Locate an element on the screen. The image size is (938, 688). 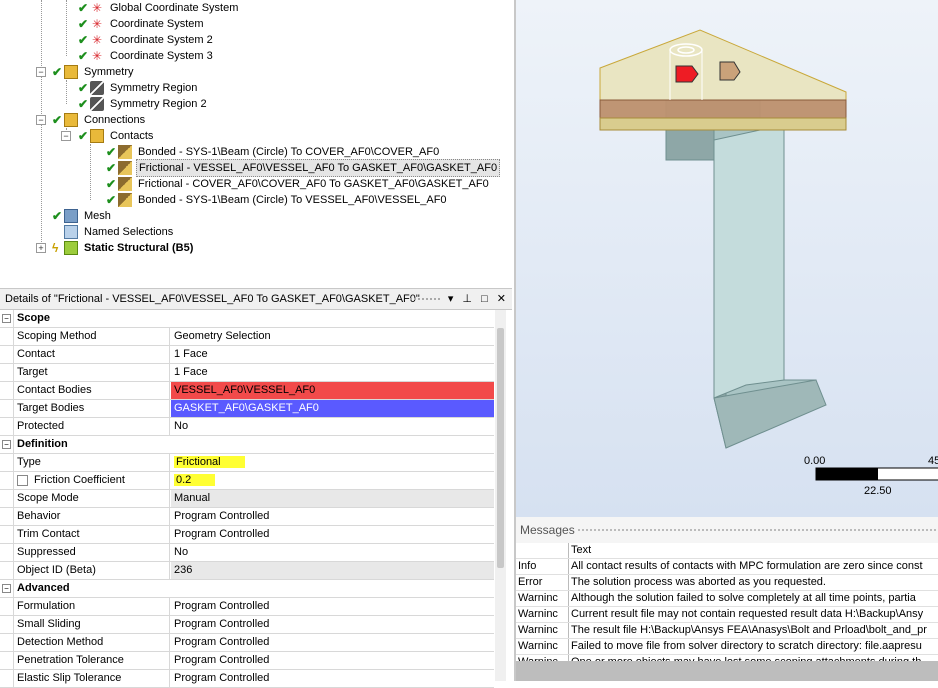
section-scope: − Scope is located at coordinates (247, 319).